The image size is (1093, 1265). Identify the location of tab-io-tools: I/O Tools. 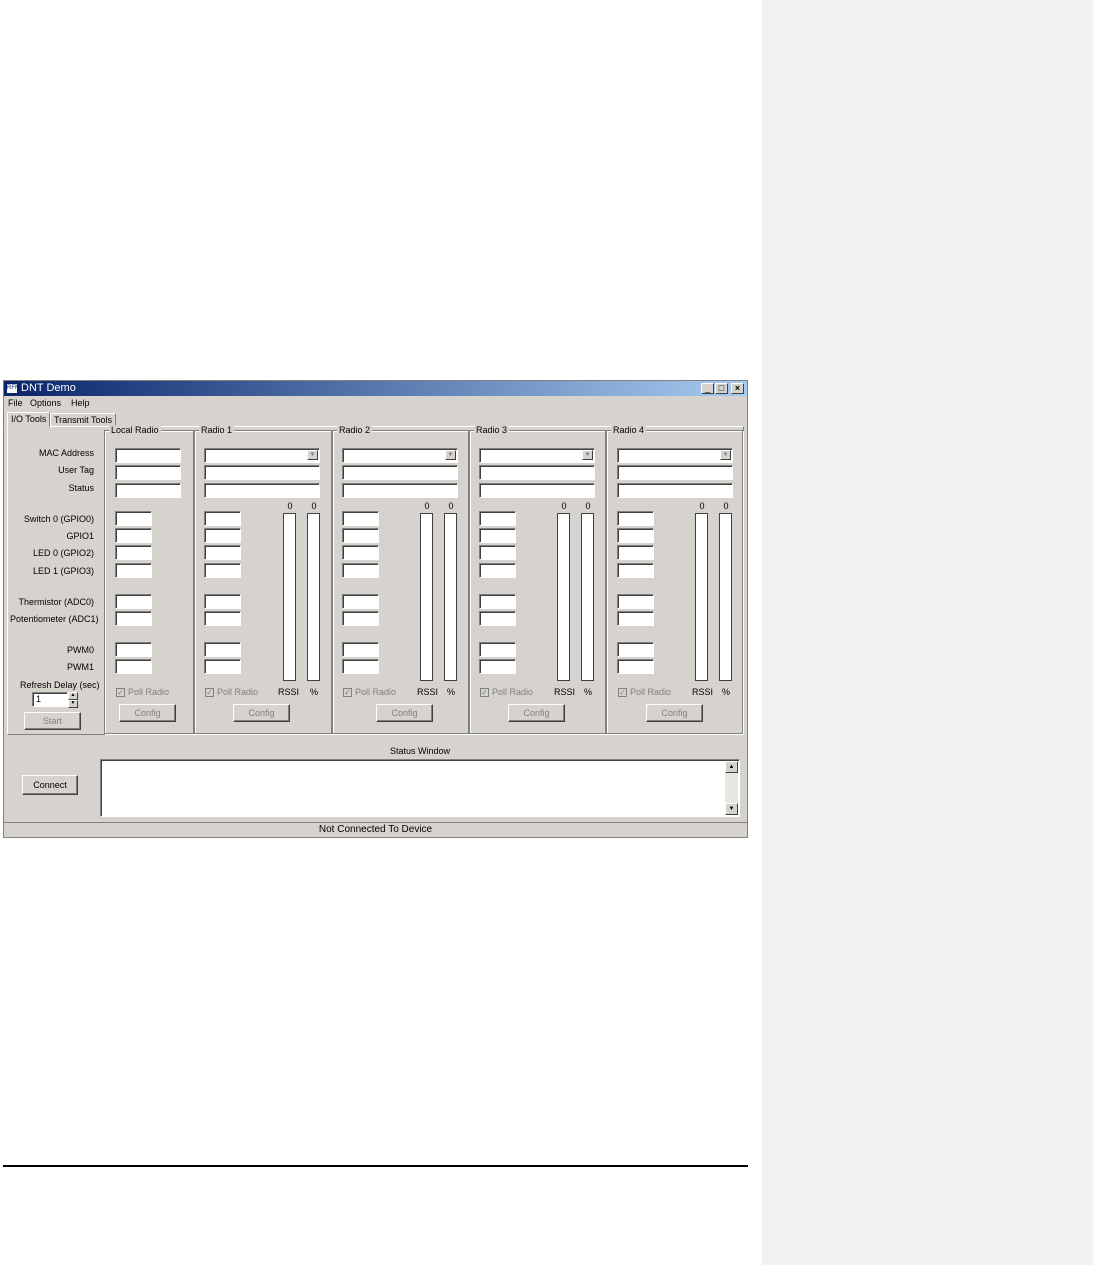
(29, 419).